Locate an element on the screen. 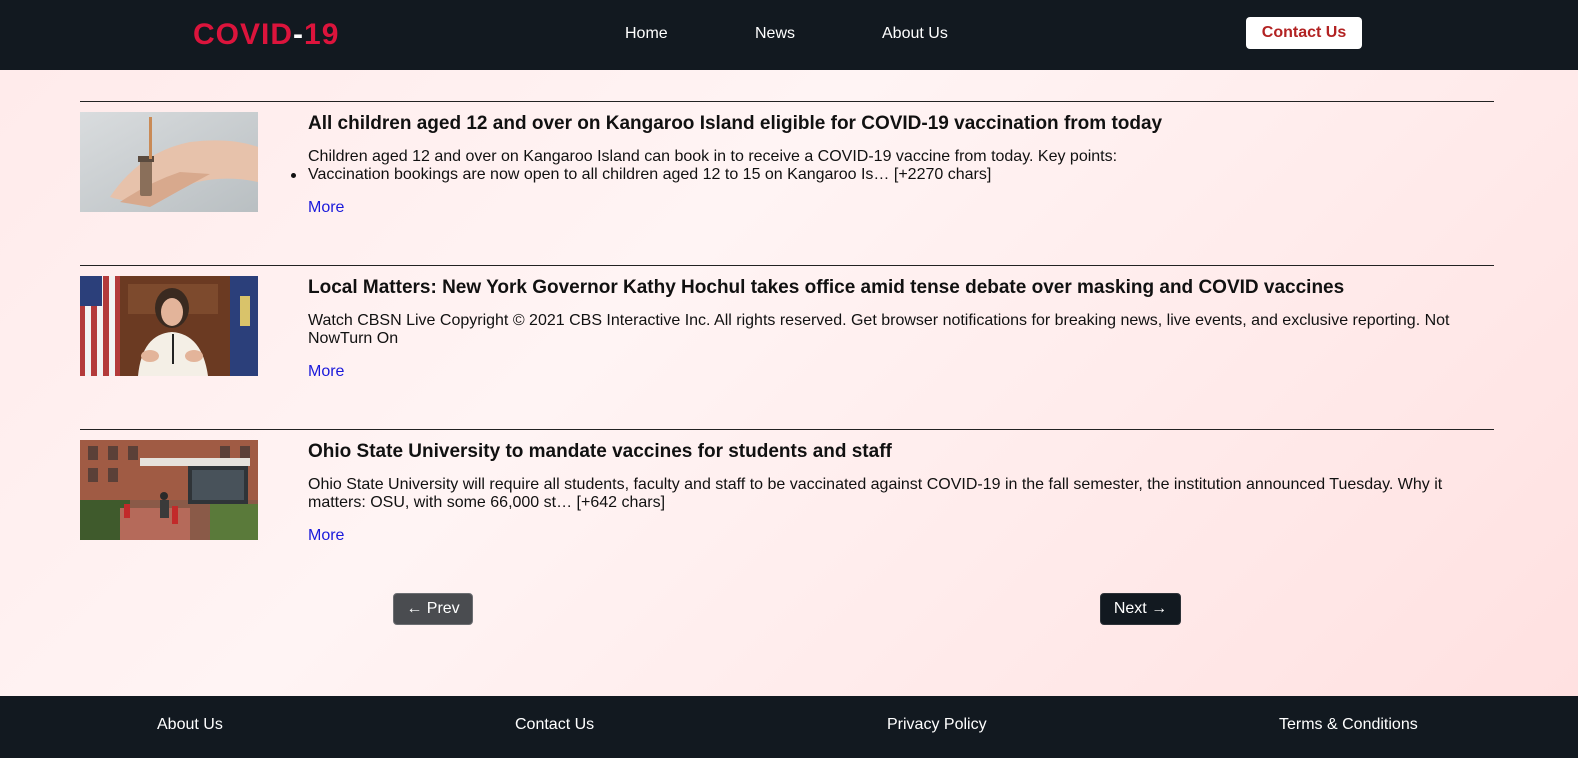 The width and height of the screenshot is (1578, 758). logo-dash-text: - is located at coordinates (299, 34).